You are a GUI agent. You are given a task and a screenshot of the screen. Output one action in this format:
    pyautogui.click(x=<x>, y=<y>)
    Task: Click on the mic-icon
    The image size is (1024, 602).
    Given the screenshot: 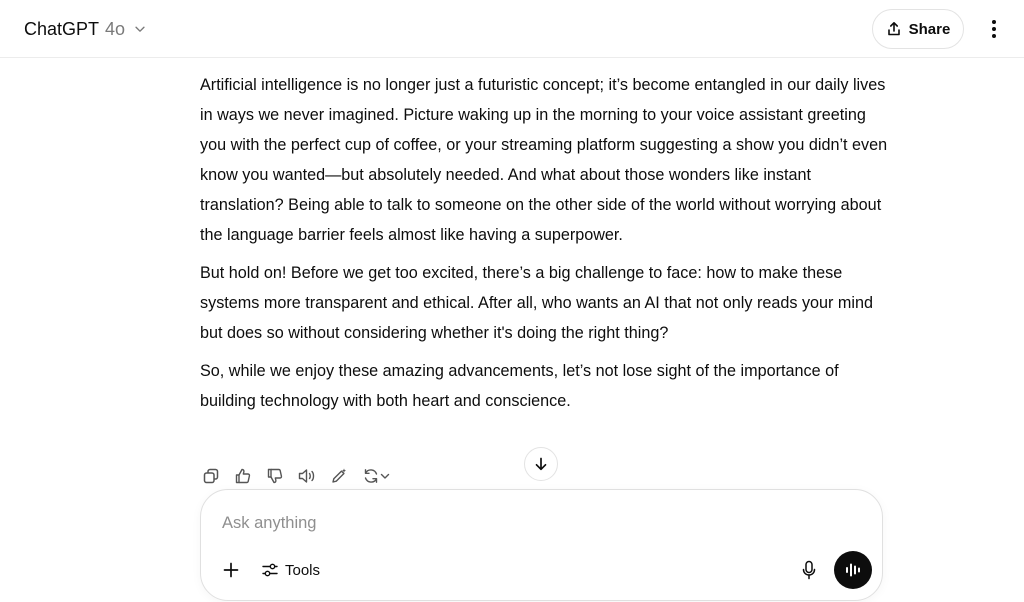 What is the action you would take?
    pyautogui.click(x=809, y=570)
    